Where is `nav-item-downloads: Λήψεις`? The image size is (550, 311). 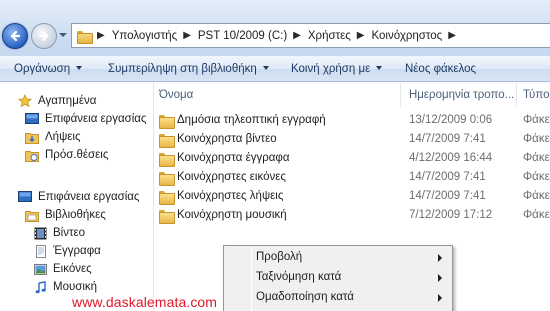
nav-item-downloads: Λήψεις is located at coordinates (52, 137).